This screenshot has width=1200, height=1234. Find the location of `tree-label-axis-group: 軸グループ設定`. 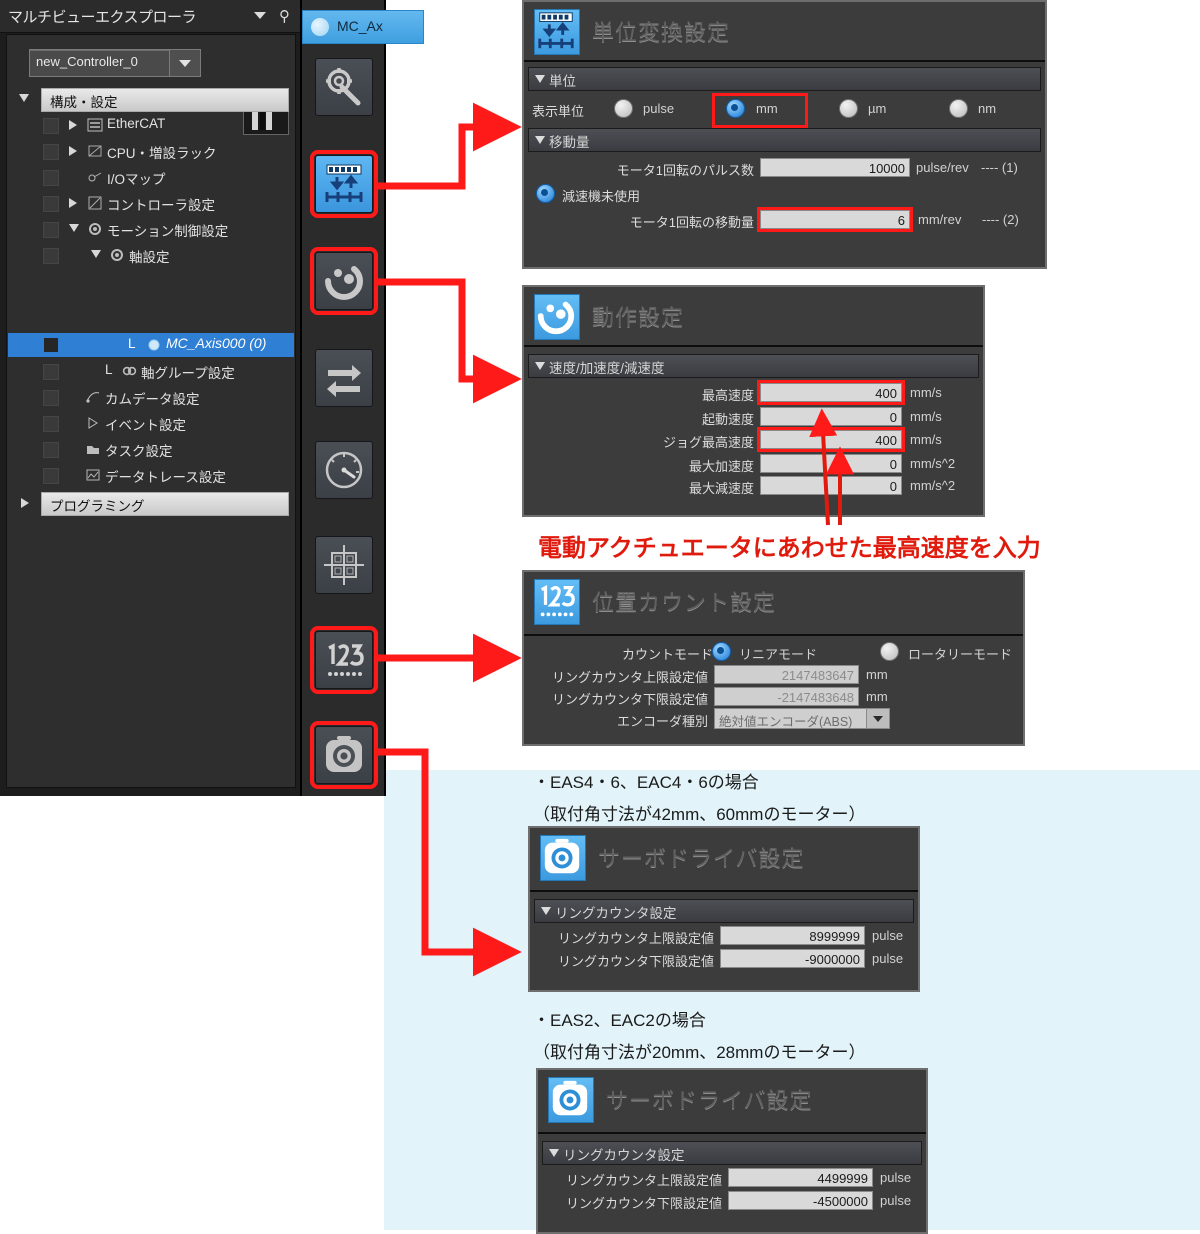

tree-label-axis-group: 軸グループ設定 is located at coordinates (188, 373).